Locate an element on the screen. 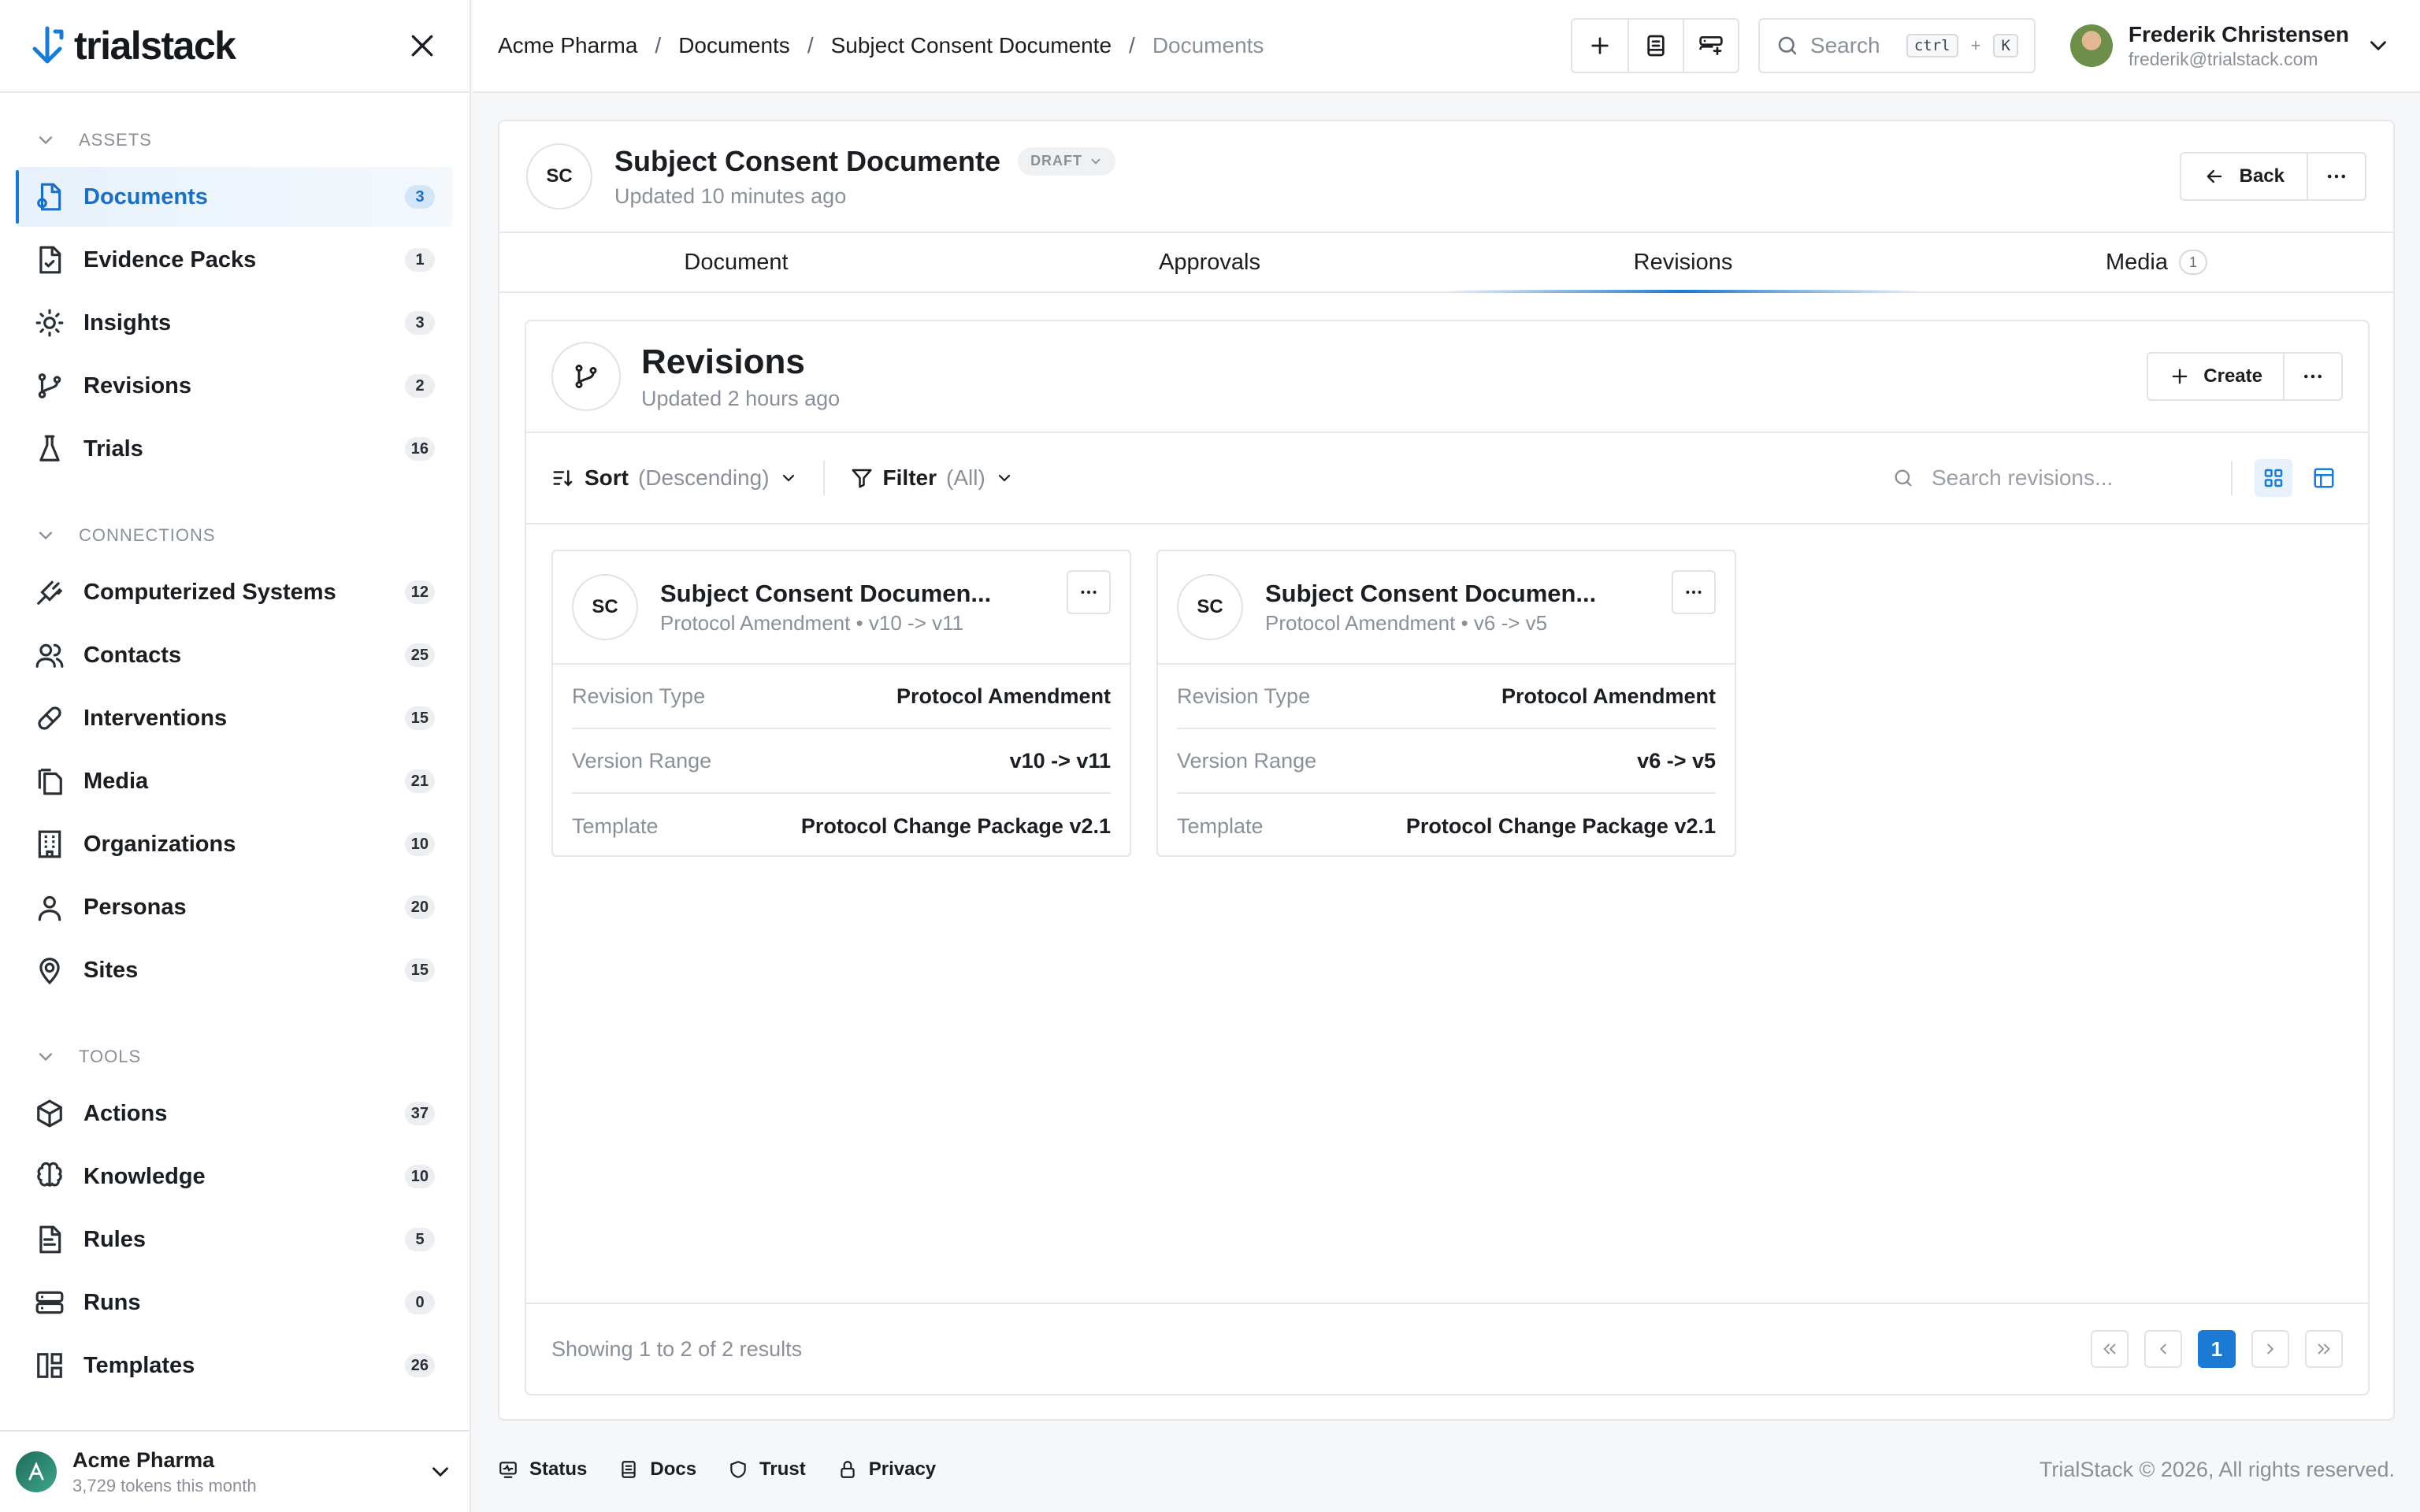  sidebar-item-interventions: Interventions 15 is located at coordinates (234, 718).